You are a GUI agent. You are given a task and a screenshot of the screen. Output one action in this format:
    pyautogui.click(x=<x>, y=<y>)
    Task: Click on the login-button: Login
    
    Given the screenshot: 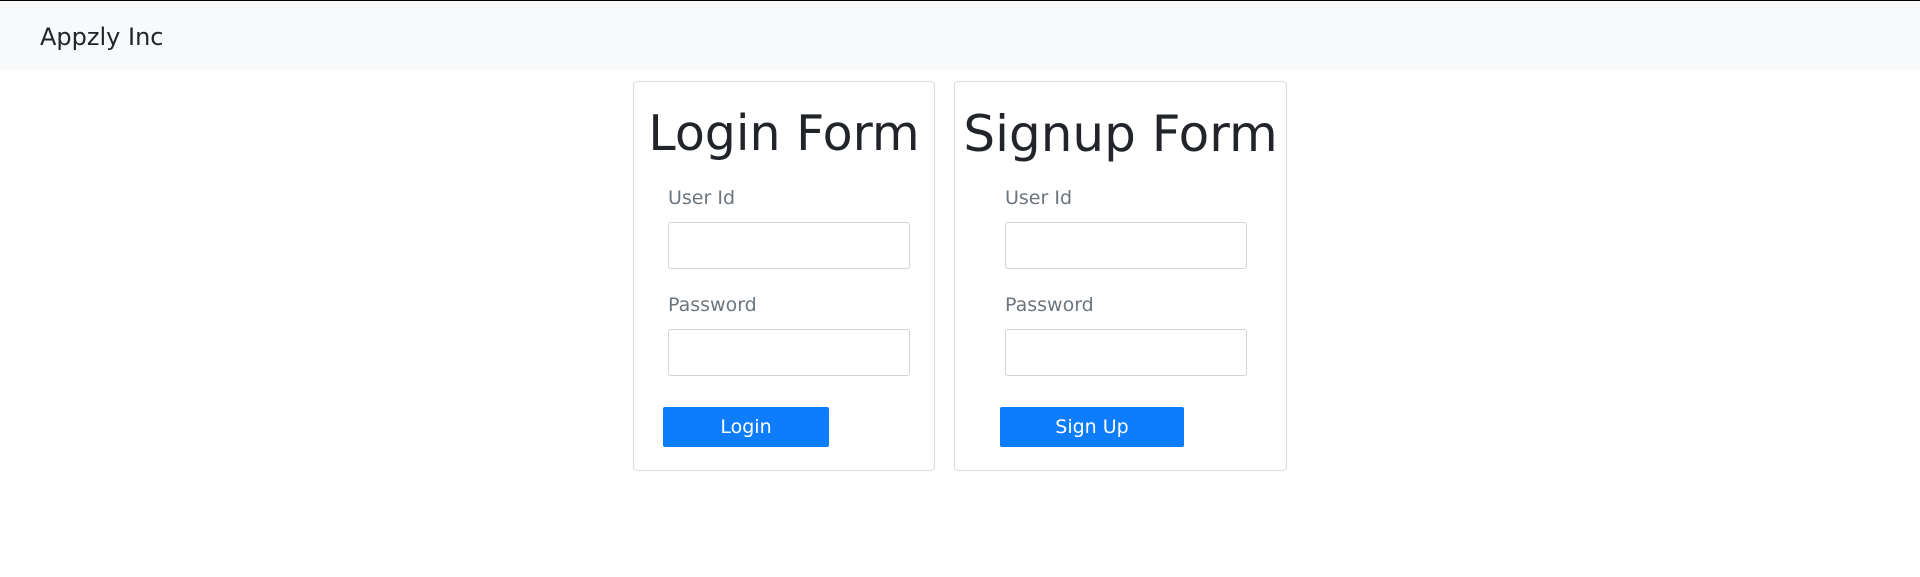 What is the action you would take?
    pyautogui.click(x=746, y=427)
    